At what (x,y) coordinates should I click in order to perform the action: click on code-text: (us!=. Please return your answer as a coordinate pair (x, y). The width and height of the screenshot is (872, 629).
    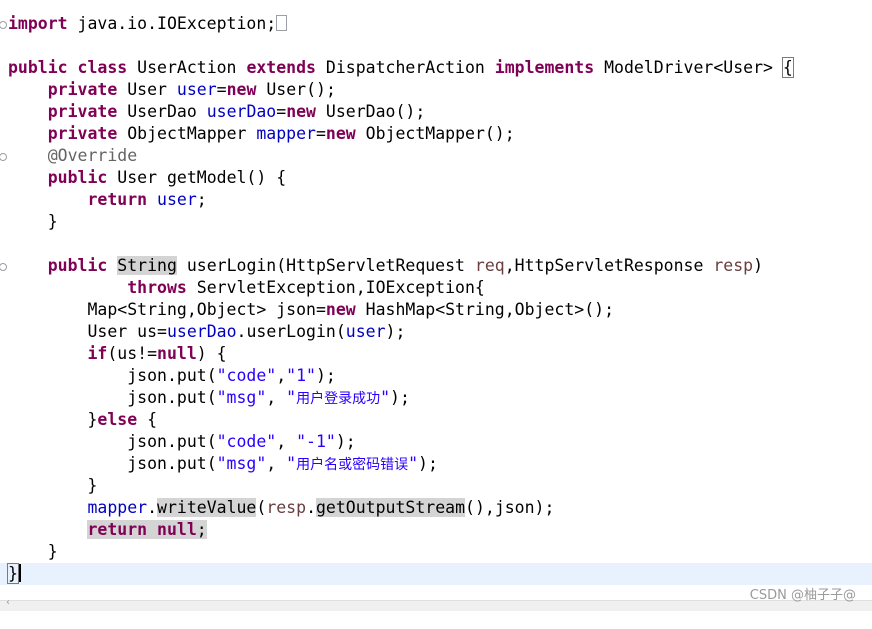
    Looking at the image, I should click on (132, 353).